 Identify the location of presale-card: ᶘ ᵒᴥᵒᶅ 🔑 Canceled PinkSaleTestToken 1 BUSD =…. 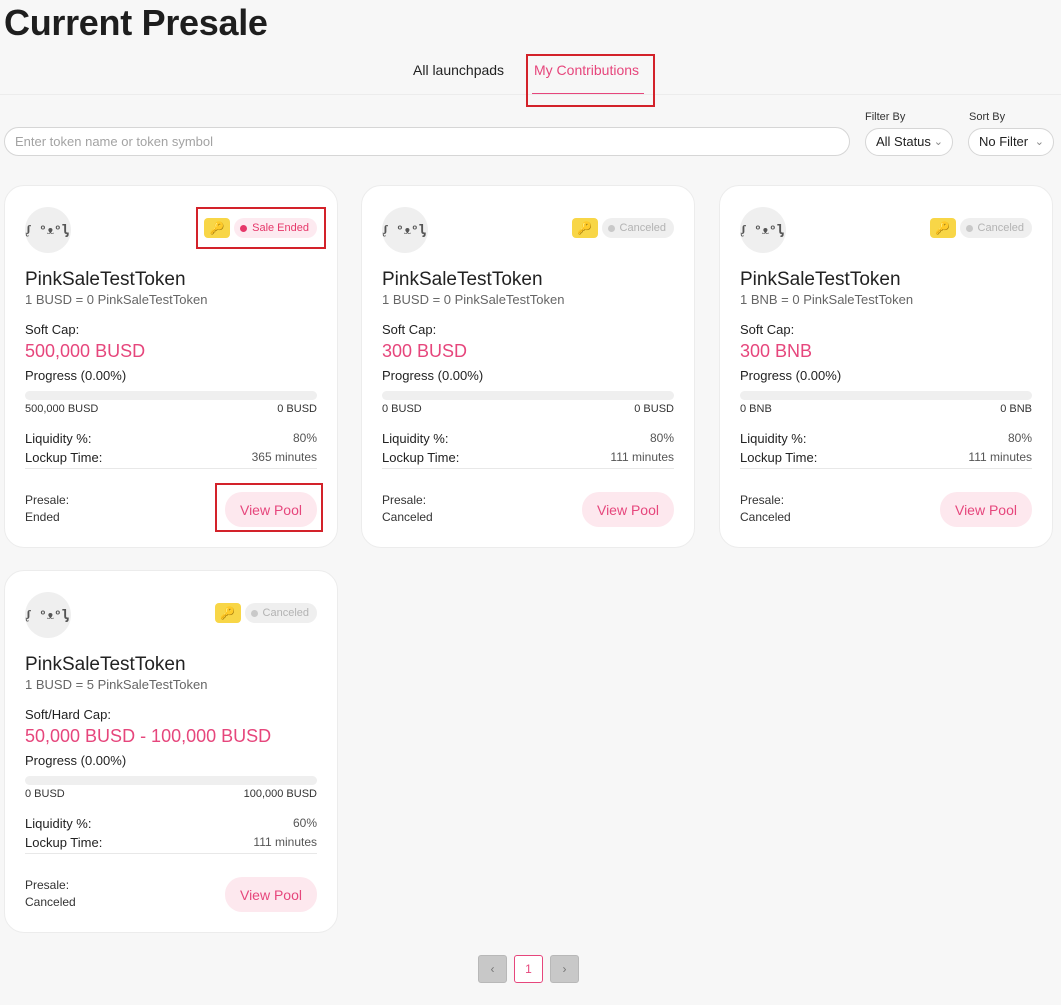
(528, 366).